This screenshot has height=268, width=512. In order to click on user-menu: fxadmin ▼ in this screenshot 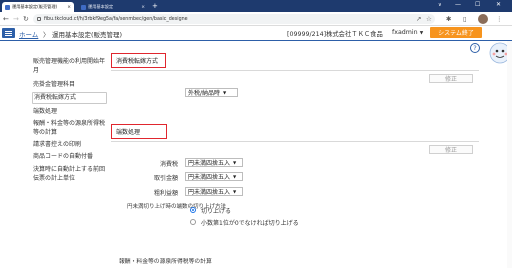, I will do `click(407, 32)`.